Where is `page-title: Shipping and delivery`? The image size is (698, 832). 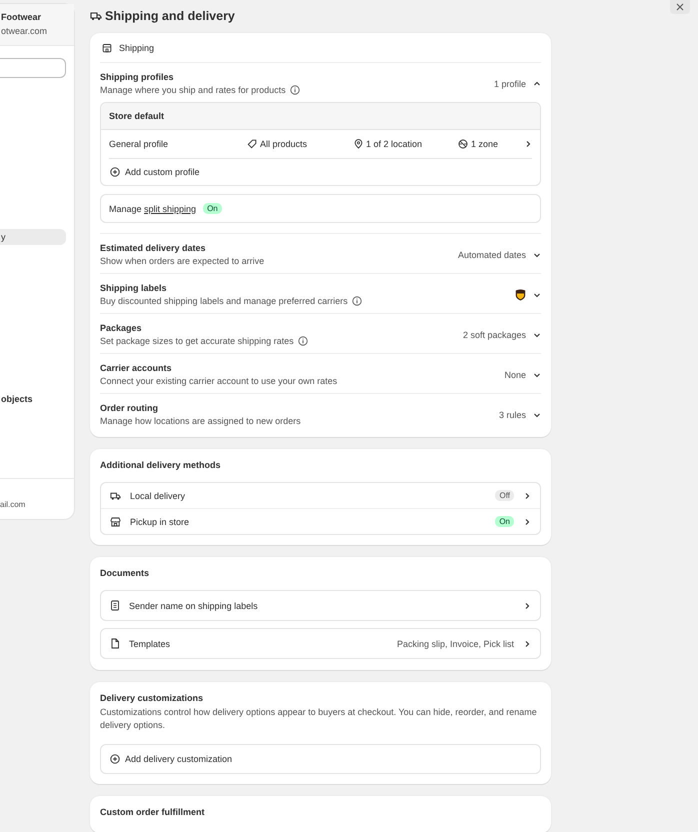 page-title: Shipping and delivery is located at coordinates (170, 16).